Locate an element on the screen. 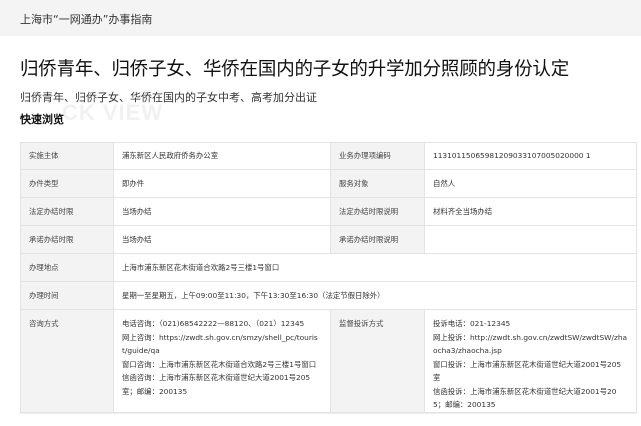  promise-note-label: 承诺办结时限说明 is located at coordinates (377, 239).